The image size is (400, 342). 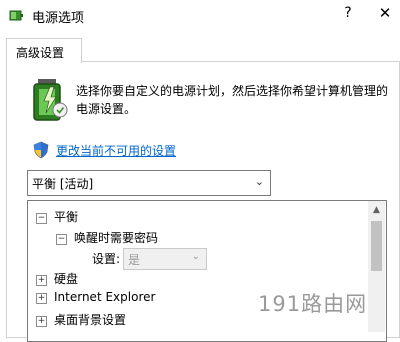 What do you see at coordinates (66, 279) in the screenshot?
I see `tree-item-label: 硬盘` at bounding box center [66, 279].